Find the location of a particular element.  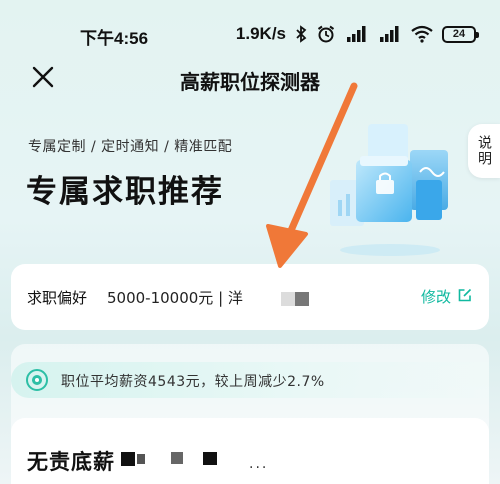

target-icon is located at coordinates (37, 380).